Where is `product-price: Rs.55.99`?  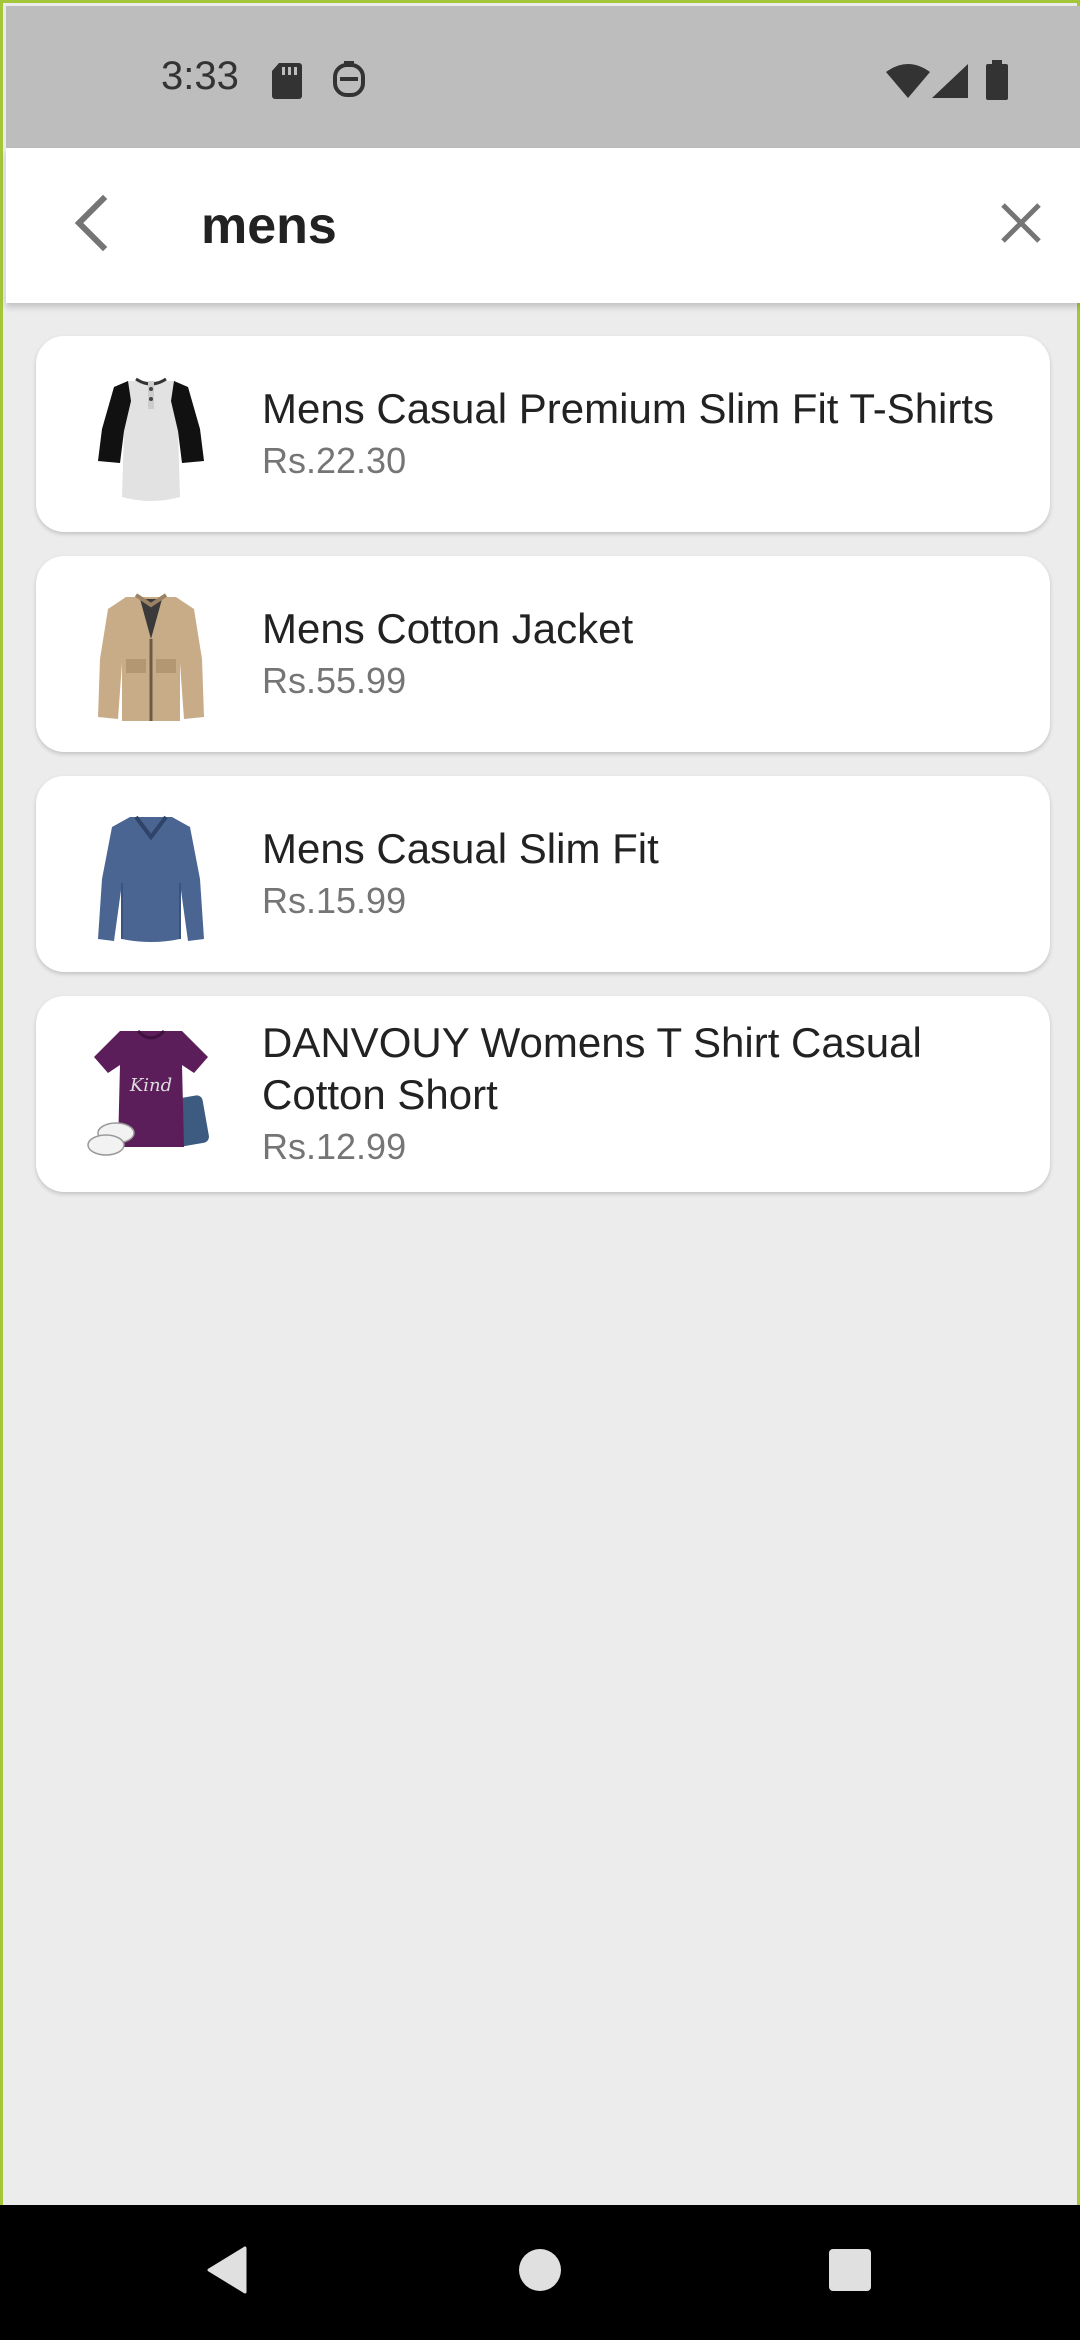
product-price: Rs.55.99 is located at coordinates (334, 680).